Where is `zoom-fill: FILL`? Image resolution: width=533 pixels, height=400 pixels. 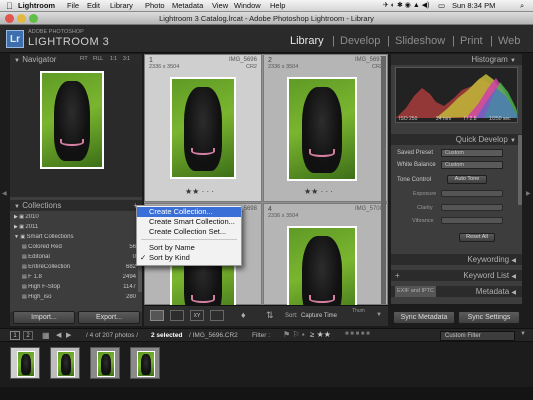 zoom-fill: FILL is located at coordinates (98, 59).